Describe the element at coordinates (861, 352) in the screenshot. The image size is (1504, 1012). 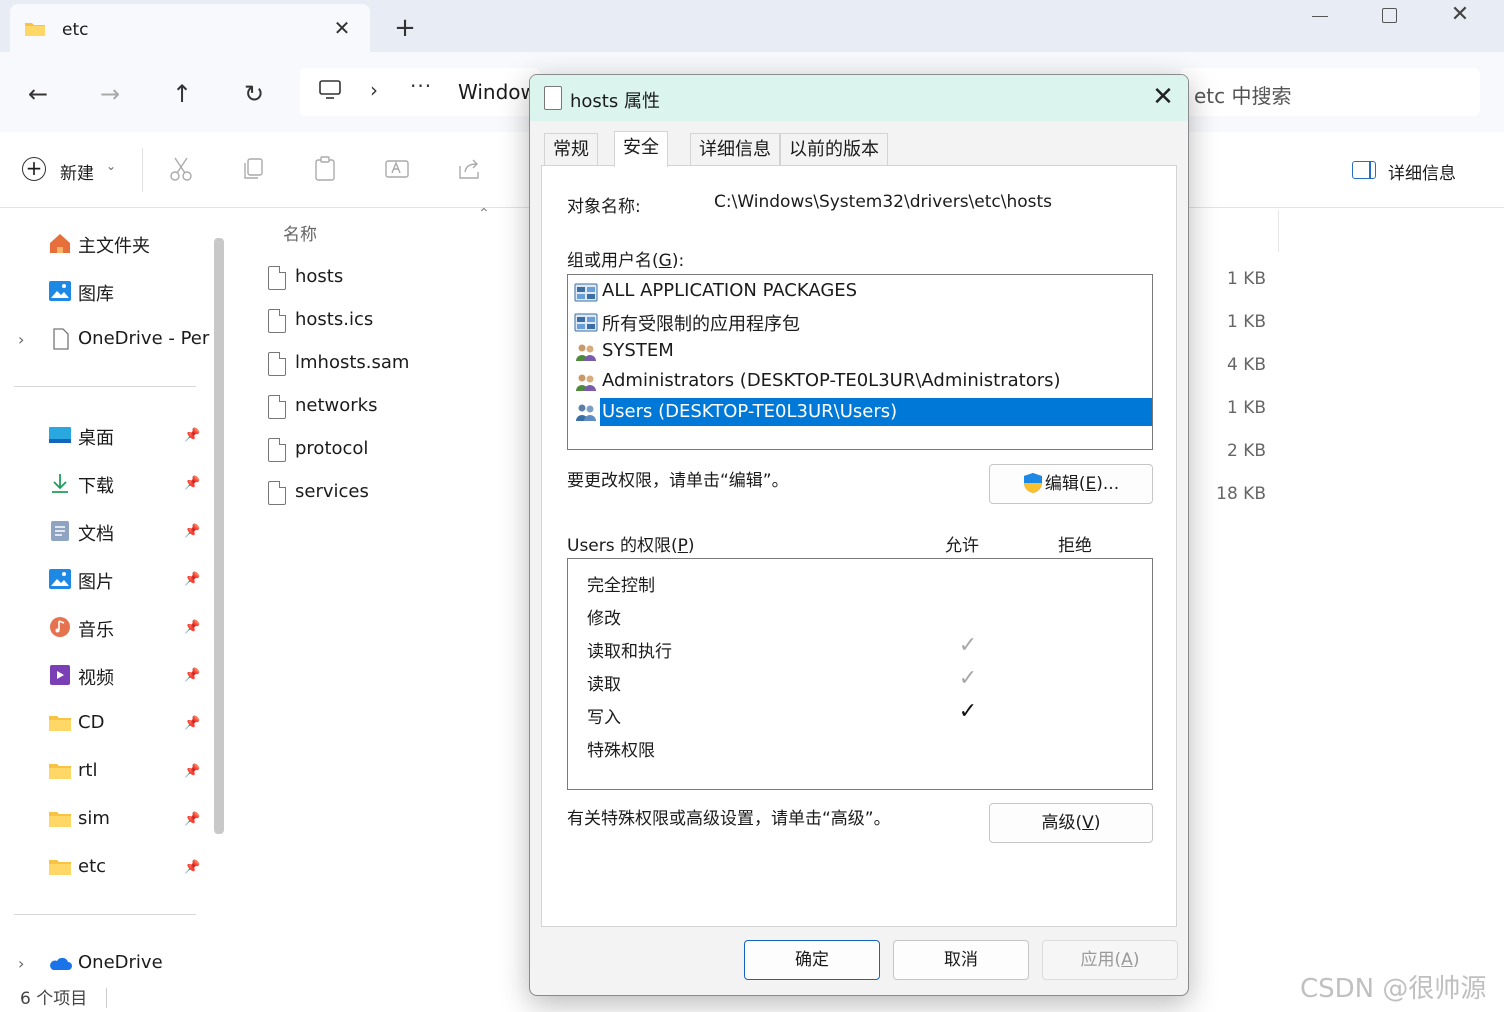
I see `user-row-system: SYSTEM` at that location.